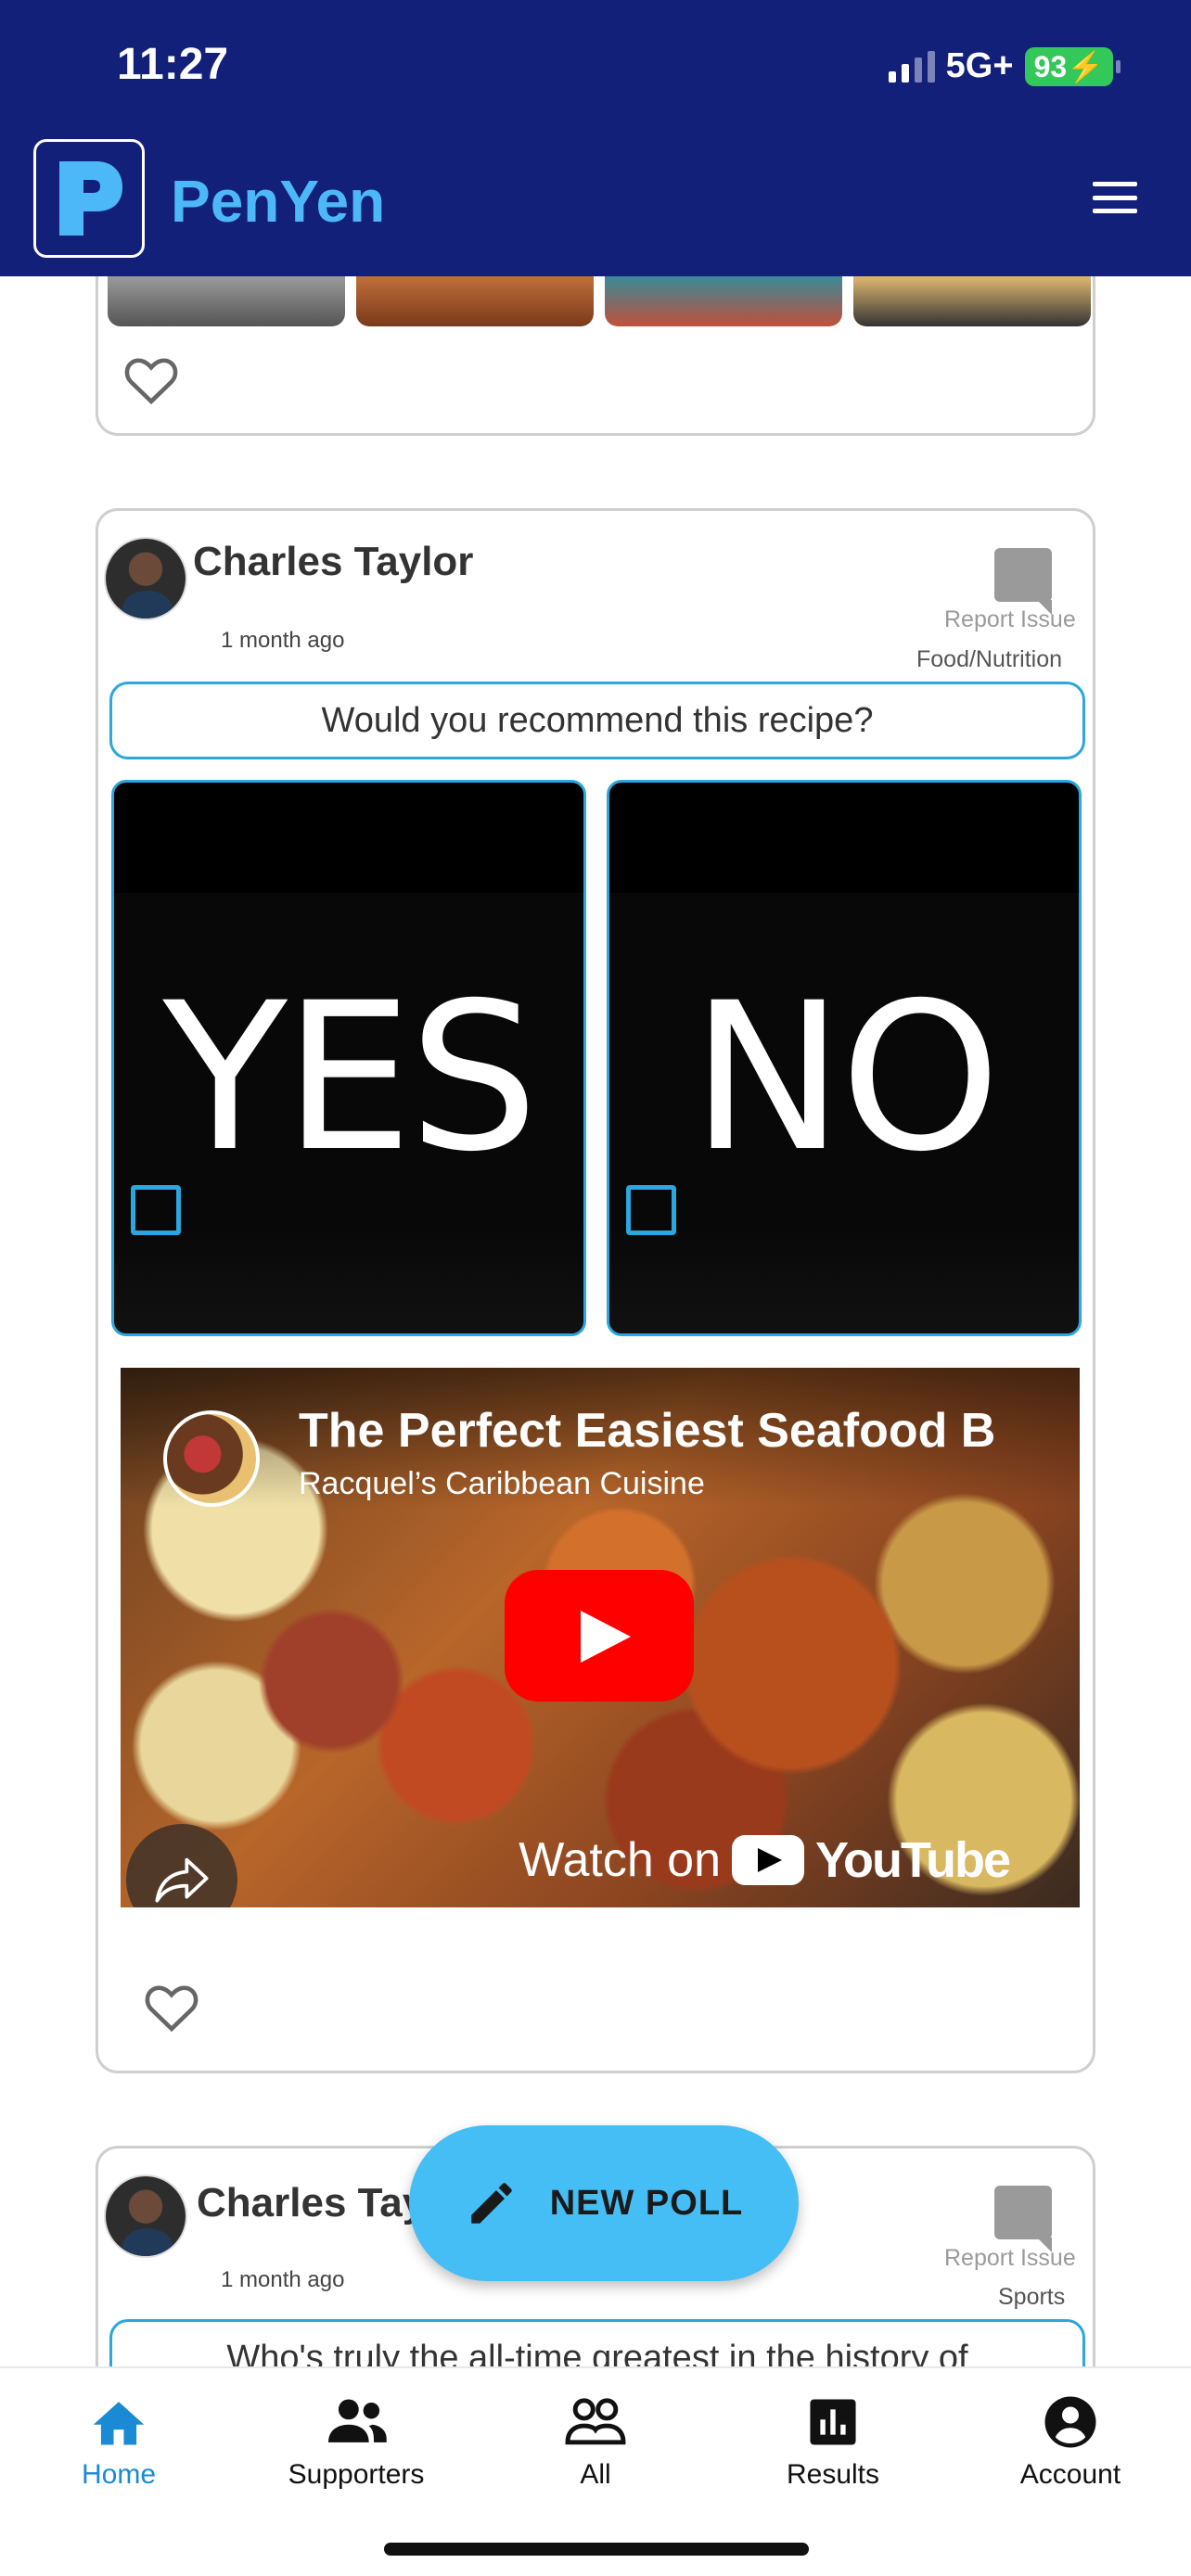 The width and height of the screenshot is (1191, 2576). I want to click on category-label: Sports, so click(1032, 2297).